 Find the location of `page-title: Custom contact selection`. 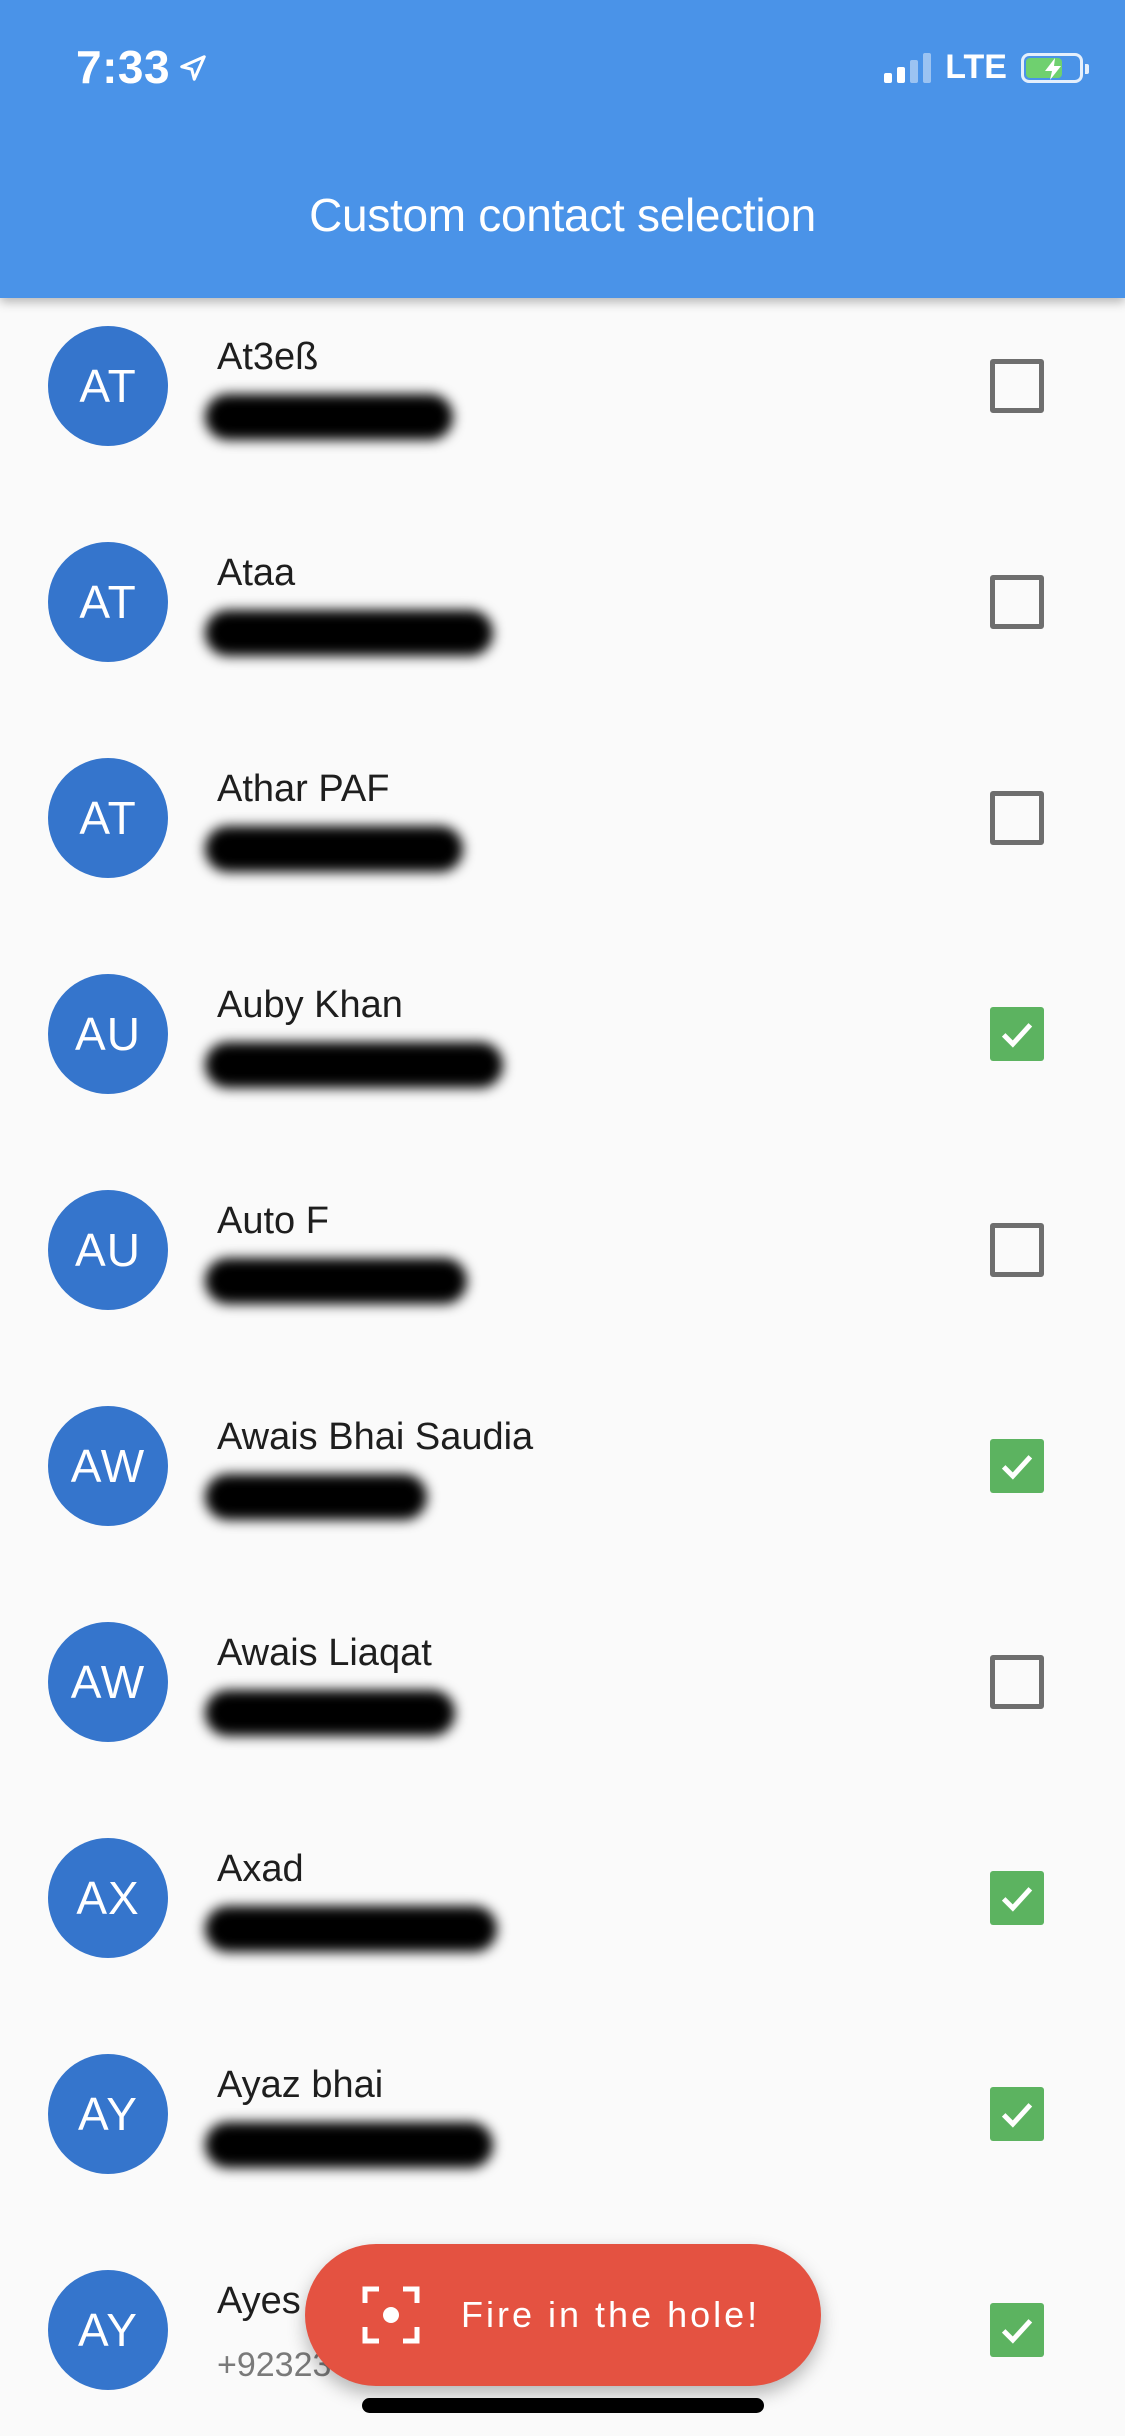

page-title: Custom contact selection is located at coordinates (562, 215).